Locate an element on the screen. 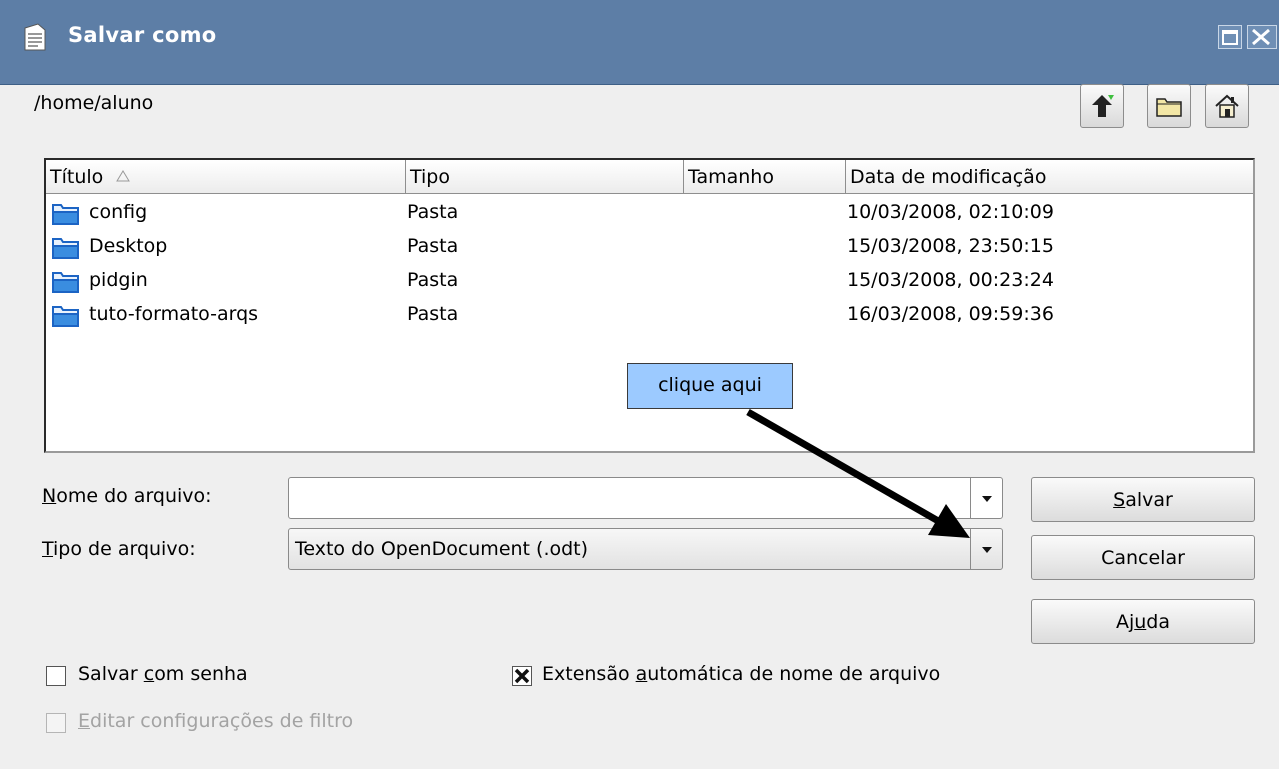 This screenshot has height=769, width=1279. annotation-callout: clique aqui is located at coordinates (710, 386).